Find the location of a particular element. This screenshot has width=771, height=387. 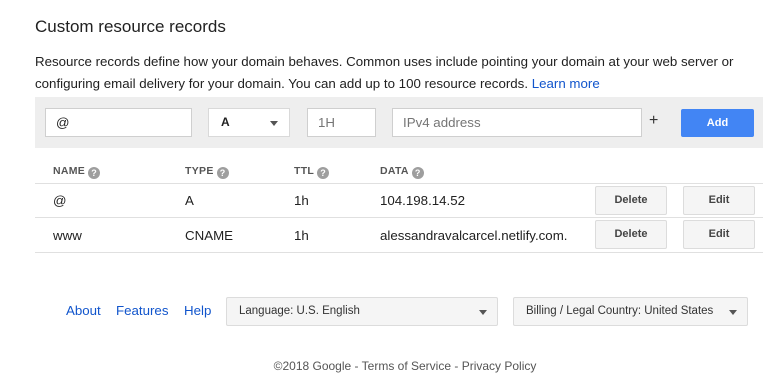

data-input: IPv4 address is located at coordinates (517, 122).